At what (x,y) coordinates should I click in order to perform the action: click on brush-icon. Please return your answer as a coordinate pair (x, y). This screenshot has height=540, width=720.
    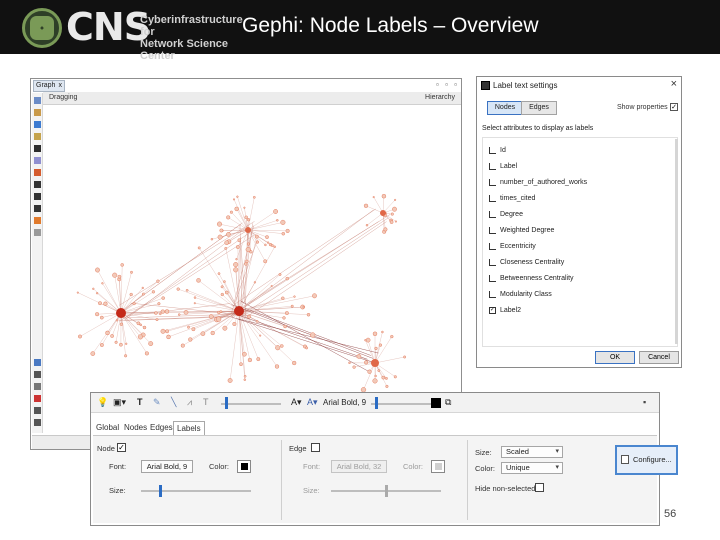
    Looking at the image, I should click on (37, 148).